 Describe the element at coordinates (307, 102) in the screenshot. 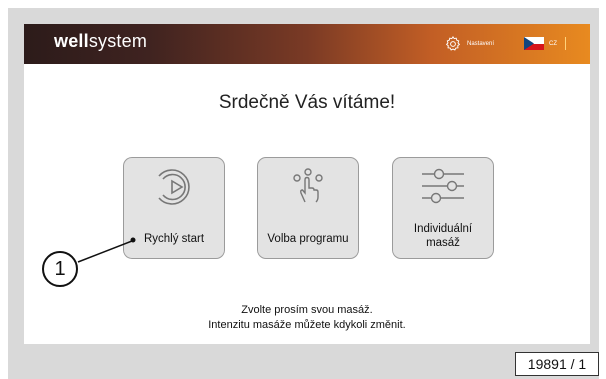

I see `welcome-title: Srdečně Vás vítáme!` at that location.